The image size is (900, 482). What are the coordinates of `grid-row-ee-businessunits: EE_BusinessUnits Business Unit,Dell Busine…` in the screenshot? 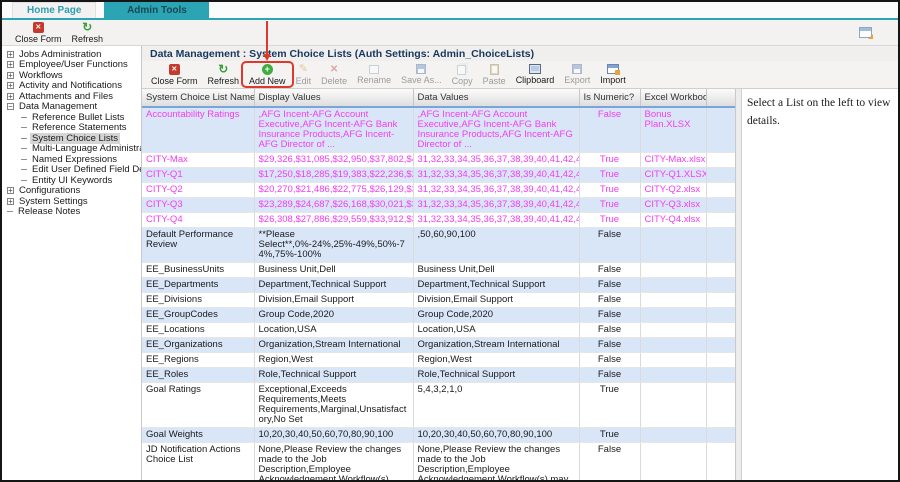 It's located at (438, 270).